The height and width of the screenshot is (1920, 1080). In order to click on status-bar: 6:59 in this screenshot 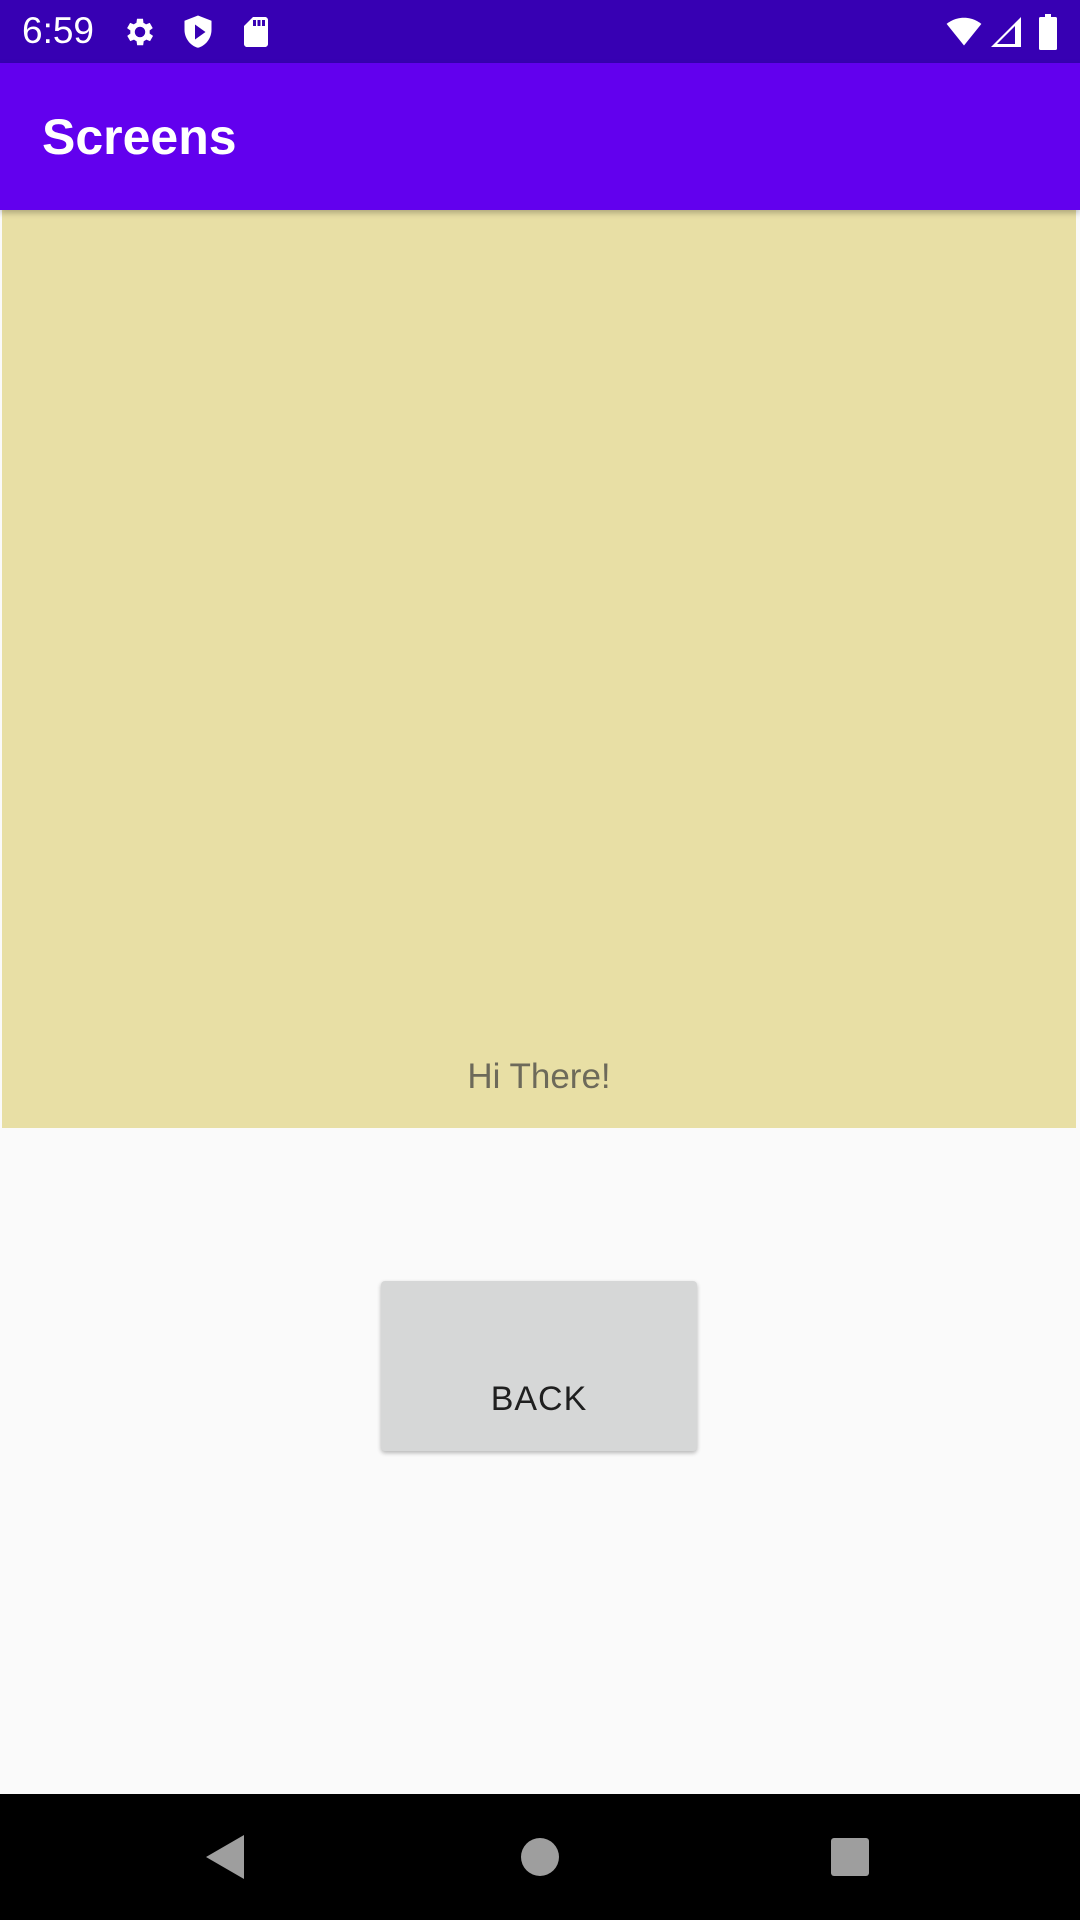, I will do `click(540, 31)`.